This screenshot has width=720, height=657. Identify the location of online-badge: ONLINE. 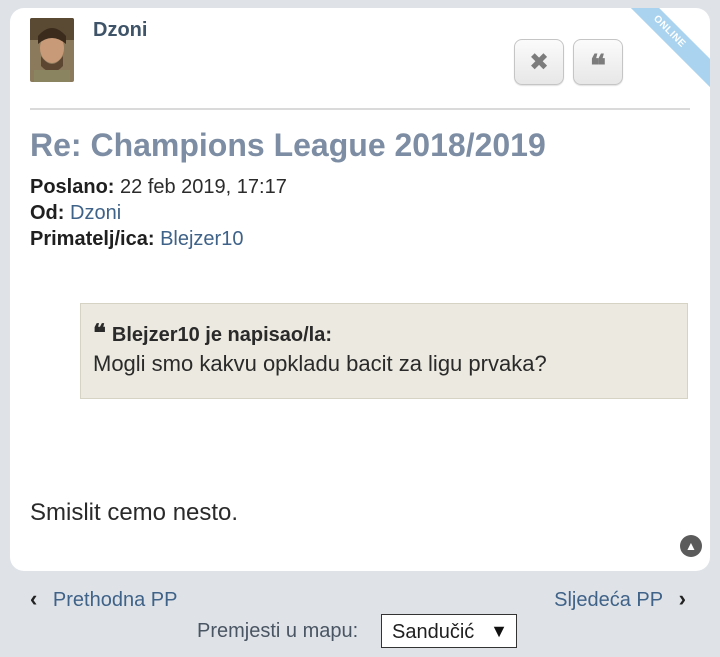
(659, 50).